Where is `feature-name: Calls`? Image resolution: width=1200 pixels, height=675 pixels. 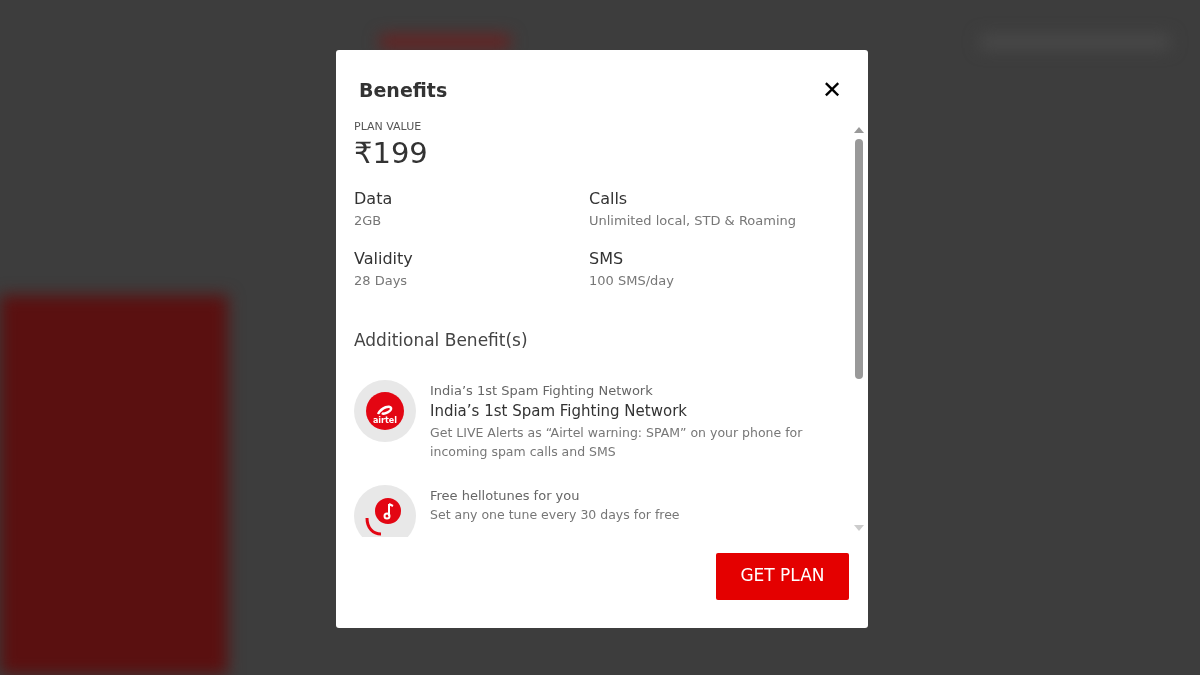
feature-name: Calls is located at coordinates (609, 199).